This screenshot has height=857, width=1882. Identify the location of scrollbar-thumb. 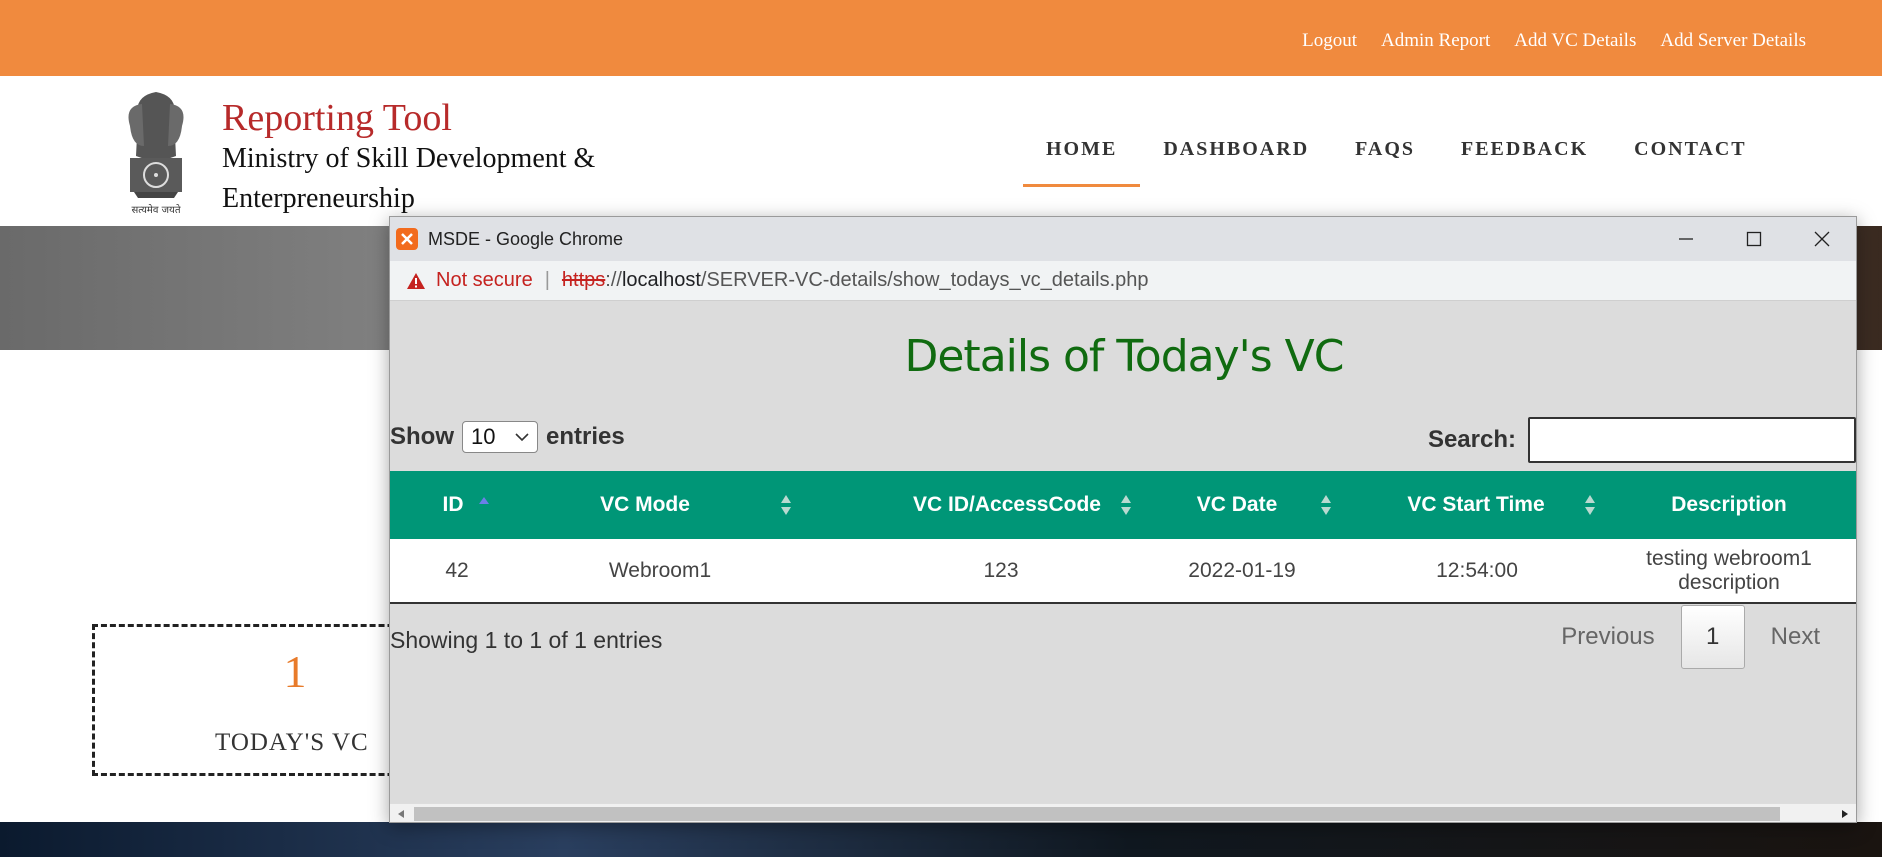
(1097, 814).